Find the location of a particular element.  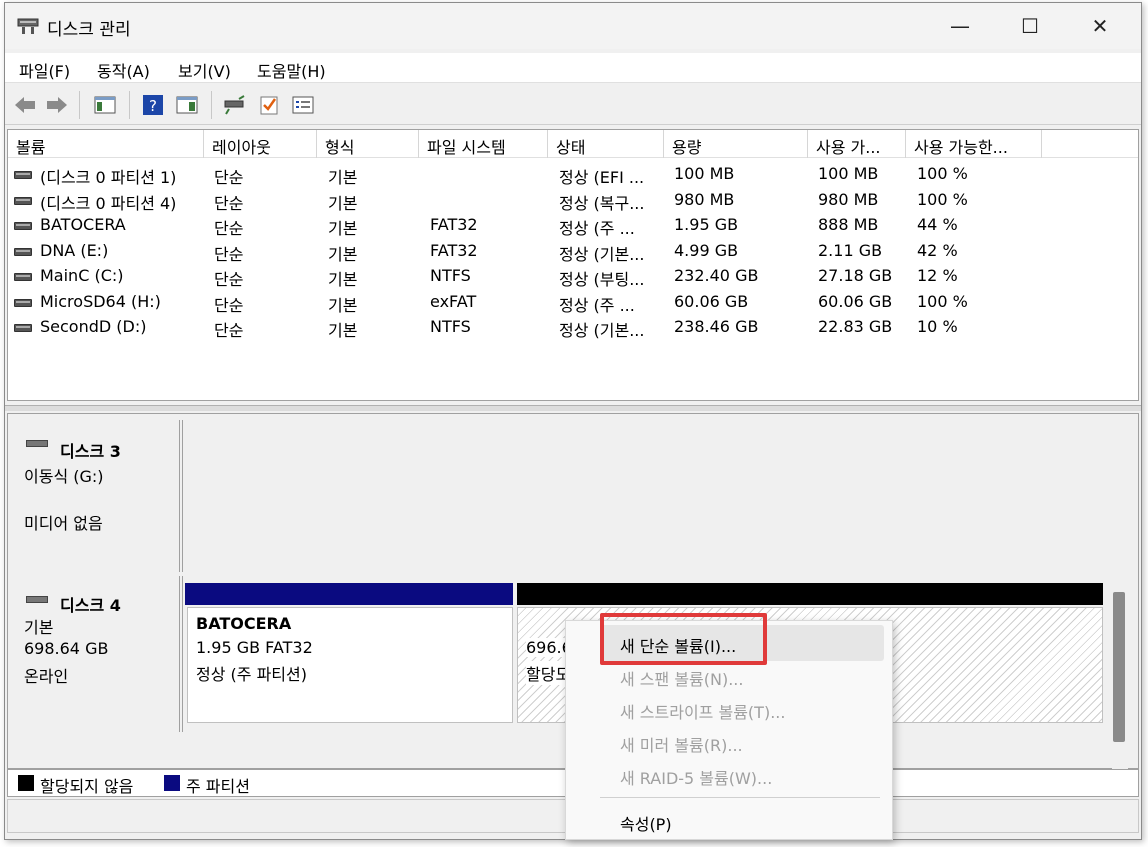

unallocated-label: 할당도 is located at coordinates (548, 673).